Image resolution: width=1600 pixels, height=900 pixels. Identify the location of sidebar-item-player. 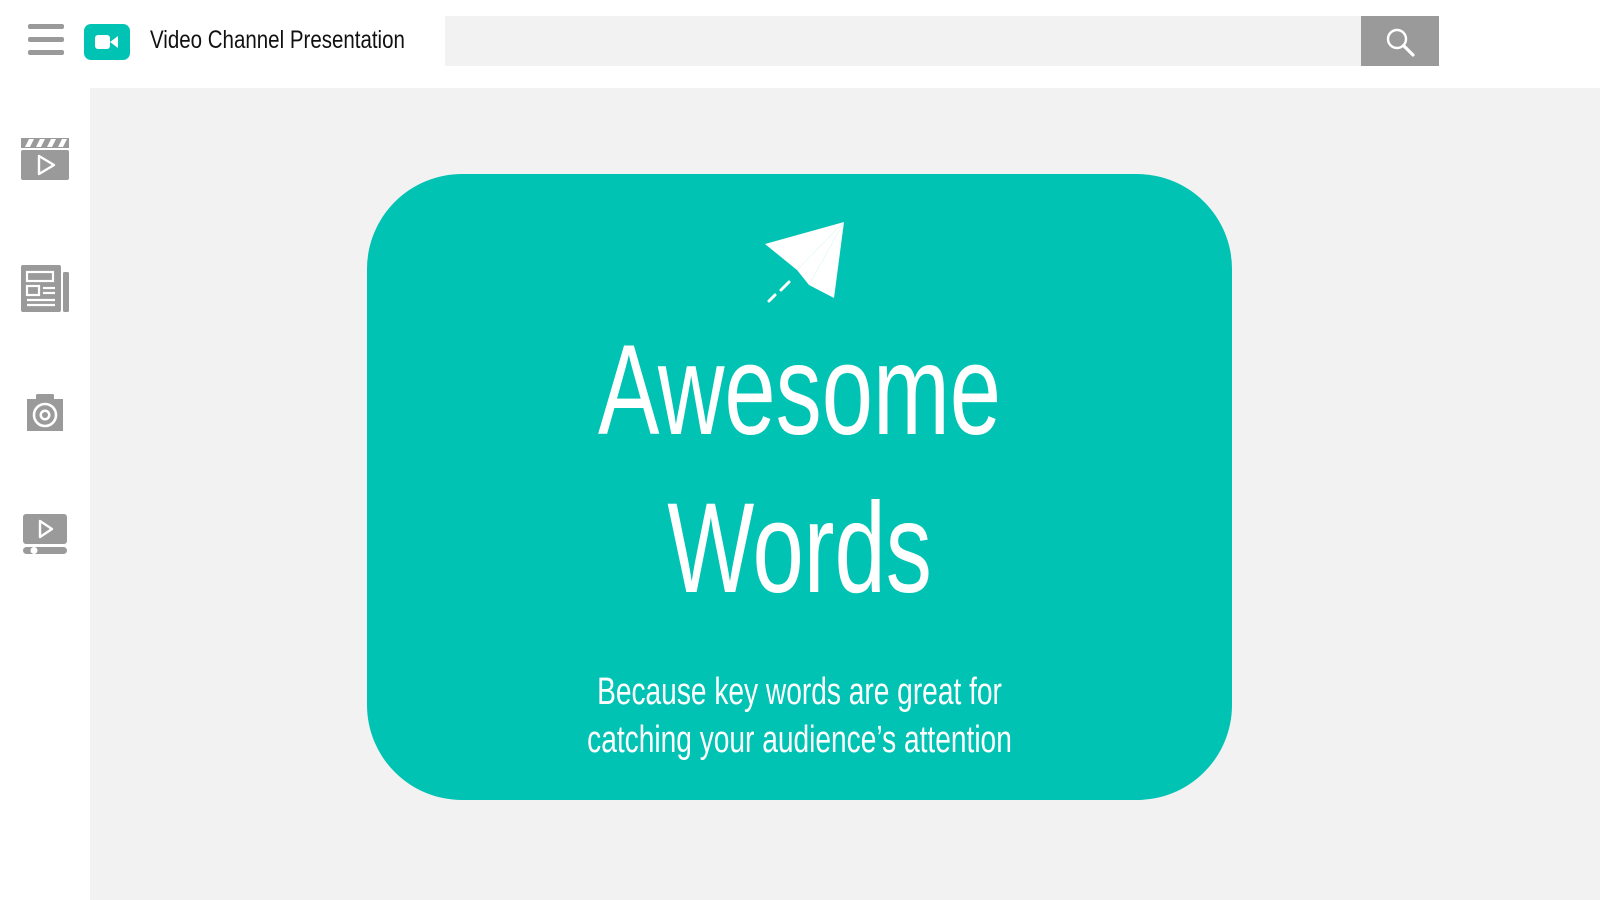
(45, 539).